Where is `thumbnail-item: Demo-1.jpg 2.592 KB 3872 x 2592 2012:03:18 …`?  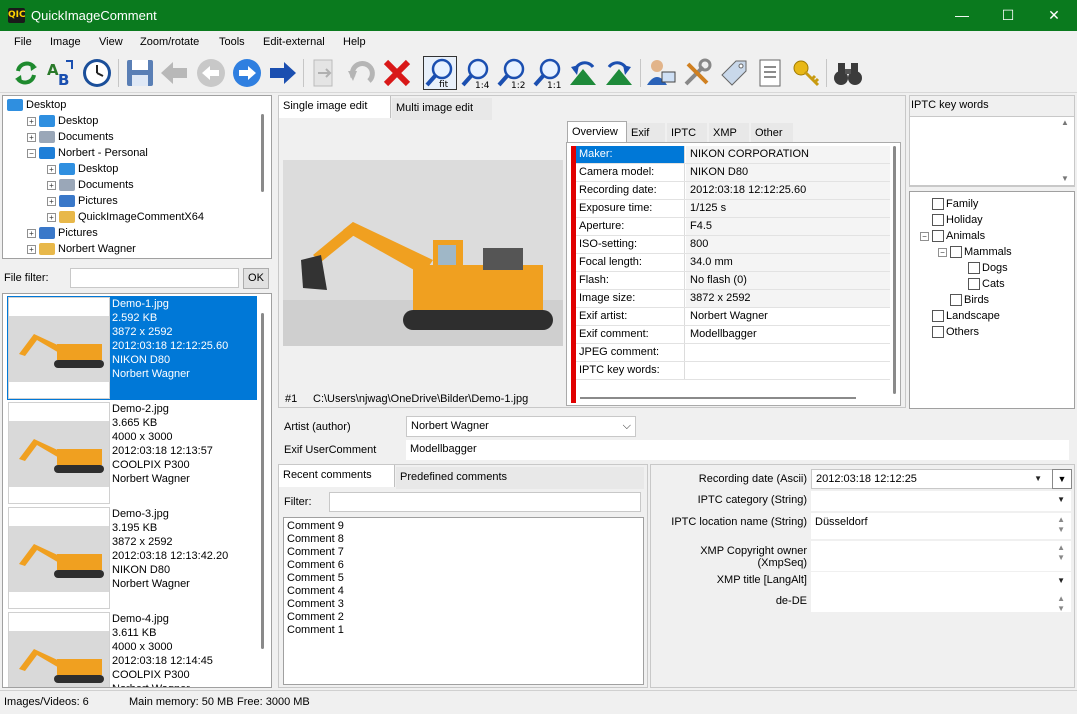 thumbnail-item: Demo-1.jpg 2.592 KB 3872 x 2592 2012:03:18 … is located at coordinates (132, 348).